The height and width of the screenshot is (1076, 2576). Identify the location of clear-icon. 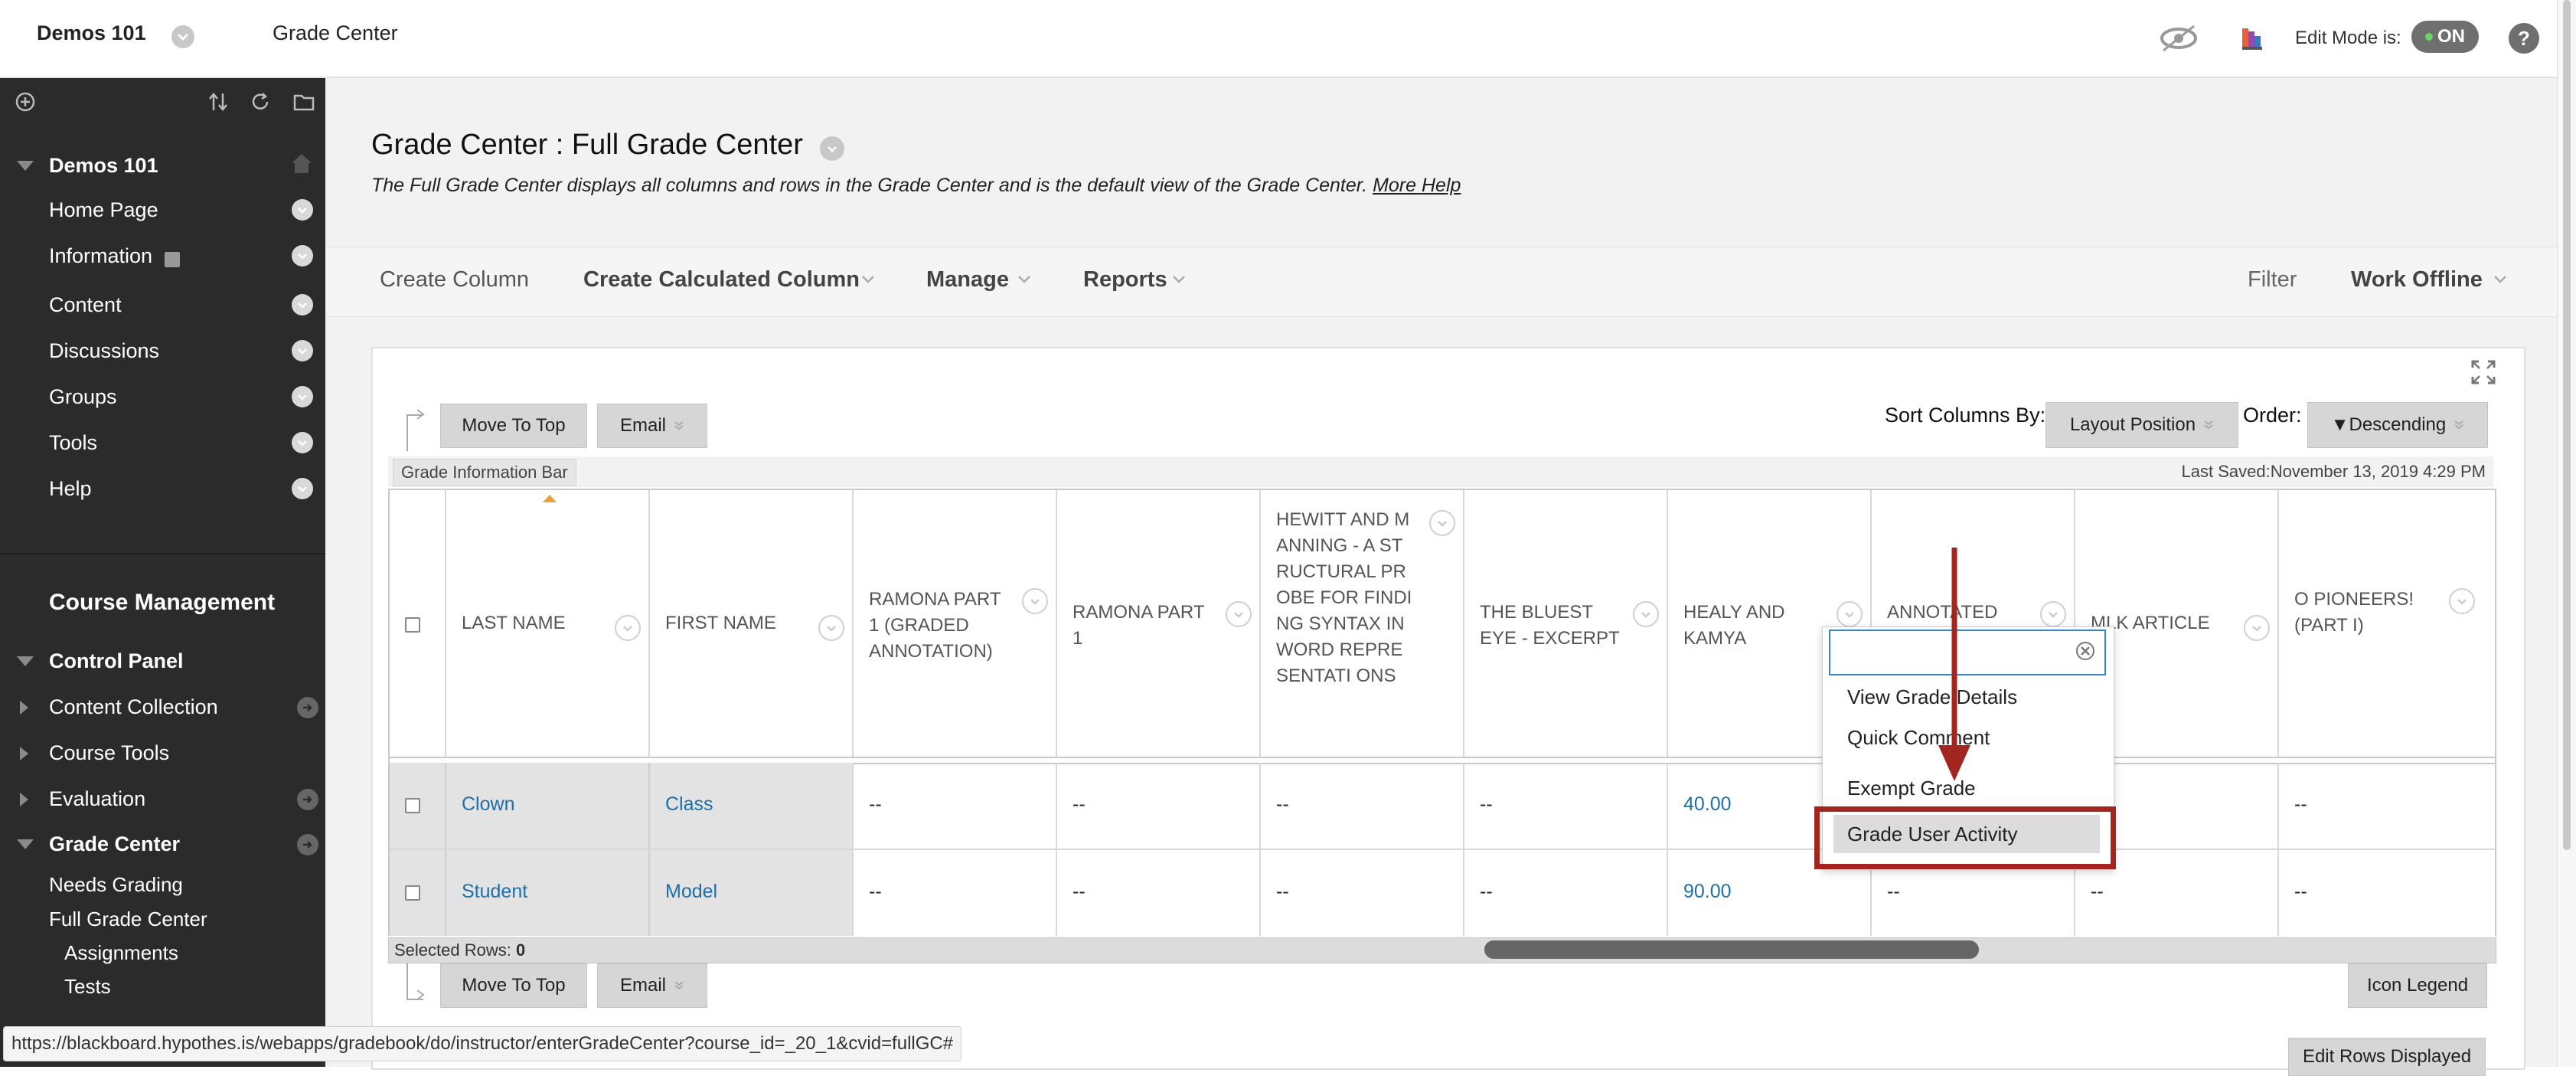
(2085, 651).